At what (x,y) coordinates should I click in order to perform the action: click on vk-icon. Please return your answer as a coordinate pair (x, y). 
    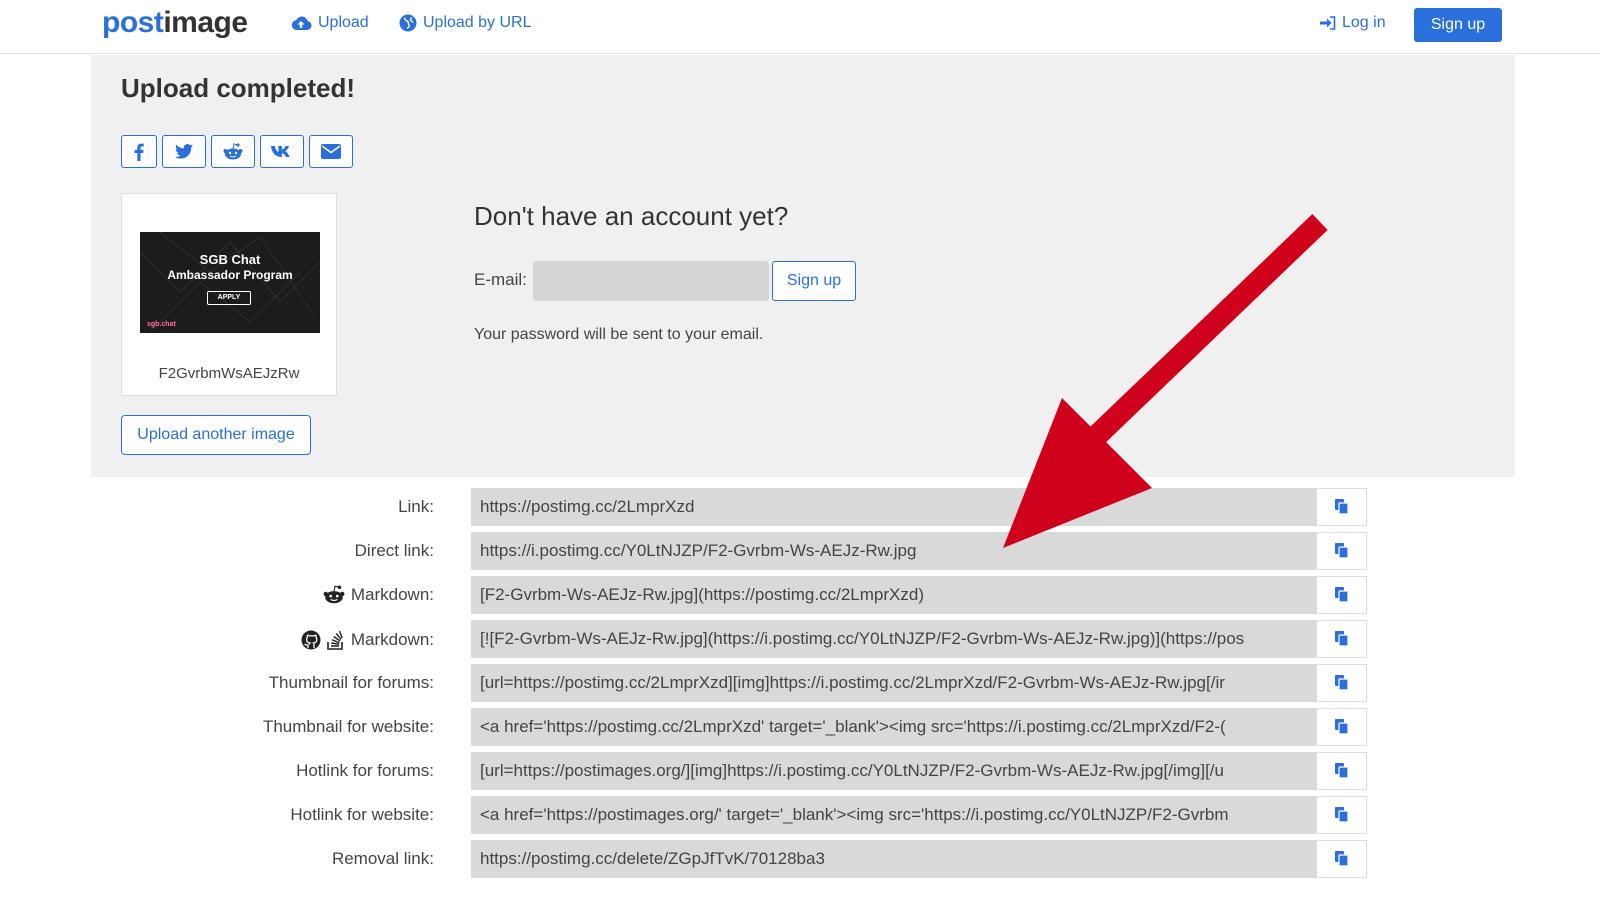
    Looking at the image, I should click on (280, 151).